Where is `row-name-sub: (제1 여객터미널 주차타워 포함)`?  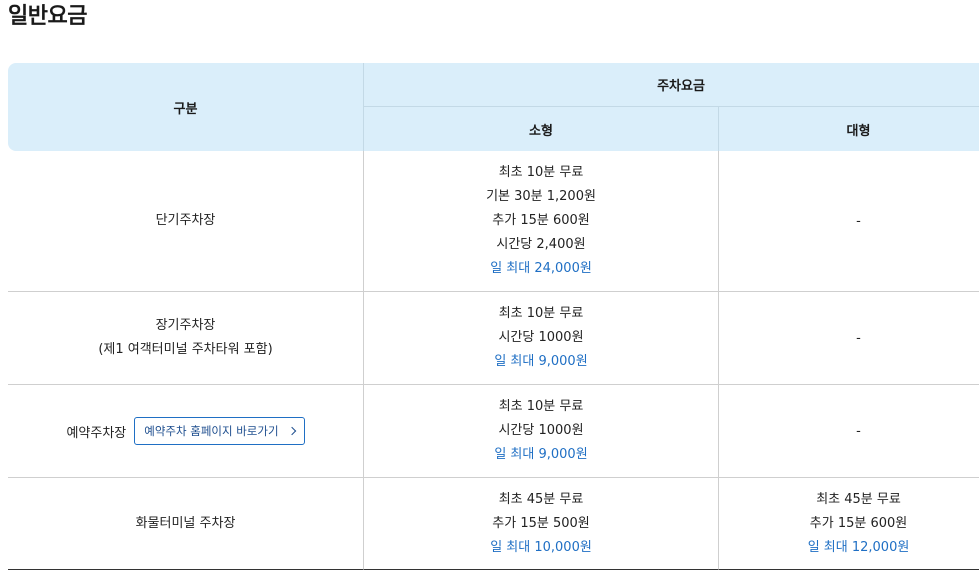 row-name-sub: (제1 여객터미널 주차타워 포함) is located at coordinates (185, 349).